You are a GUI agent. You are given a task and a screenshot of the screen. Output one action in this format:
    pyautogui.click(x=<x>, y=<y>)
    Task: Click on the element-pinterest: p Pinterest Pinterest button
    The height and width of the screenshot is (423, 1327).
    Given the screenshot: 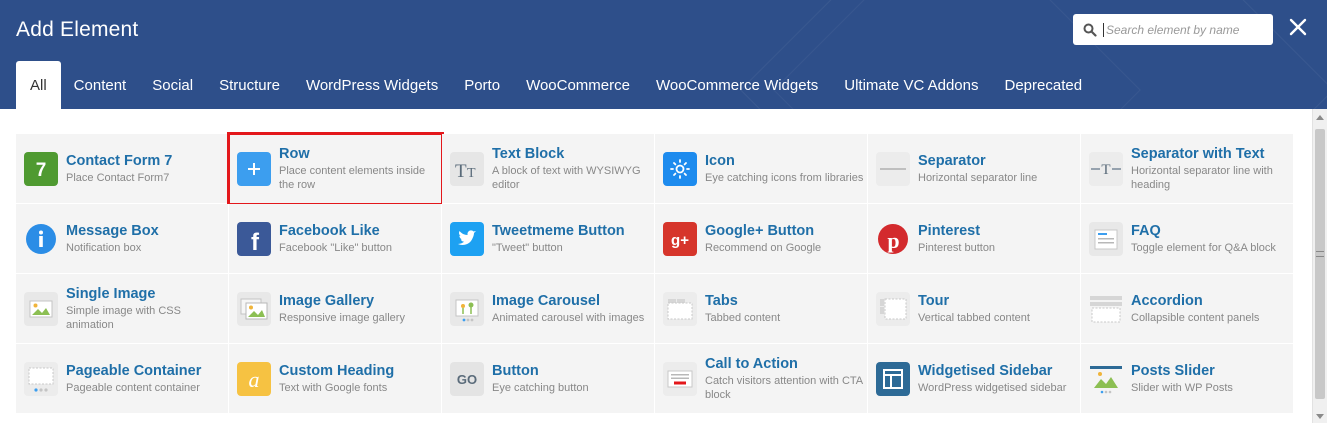 What is the action you would take?
    pyautogui.click(x=974, y=239)
    